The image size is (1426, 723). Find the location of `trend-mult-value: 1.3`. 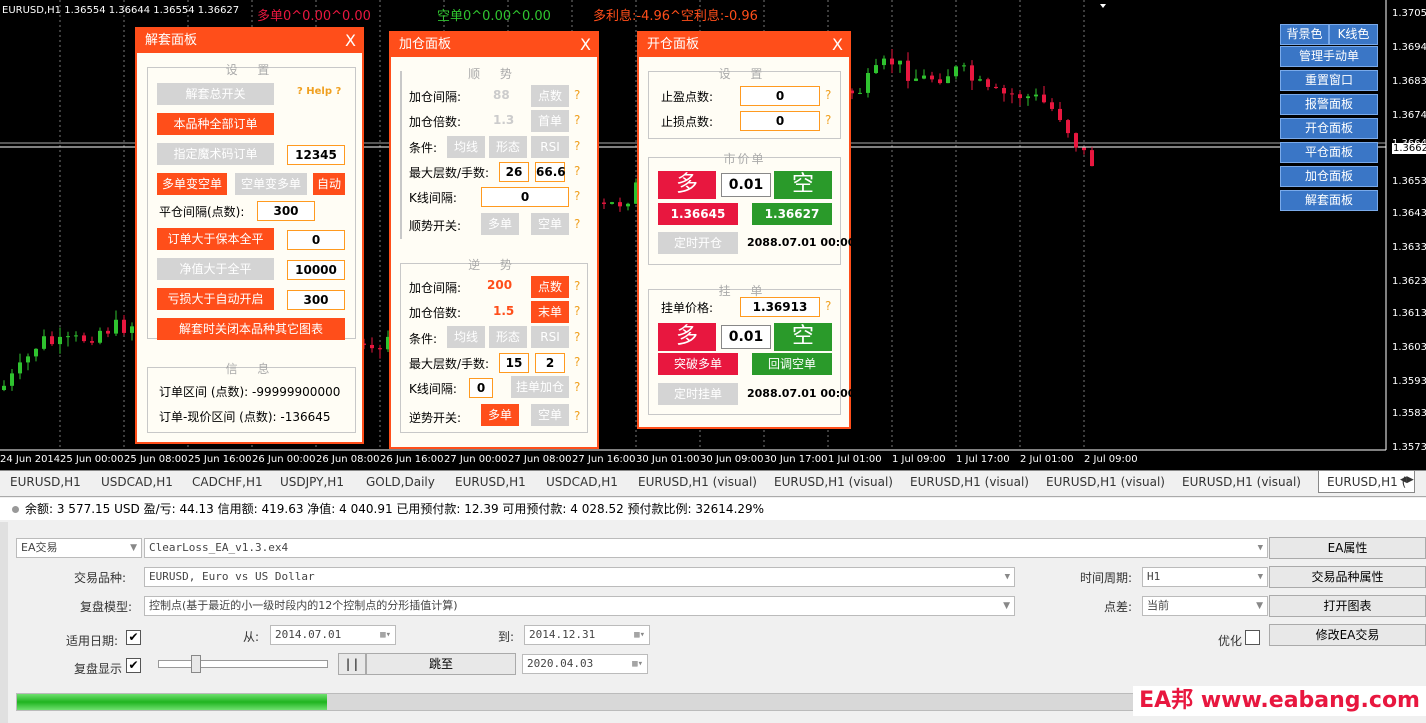

trend-mult-value: 1.3 is located at coordinates (503, 120).